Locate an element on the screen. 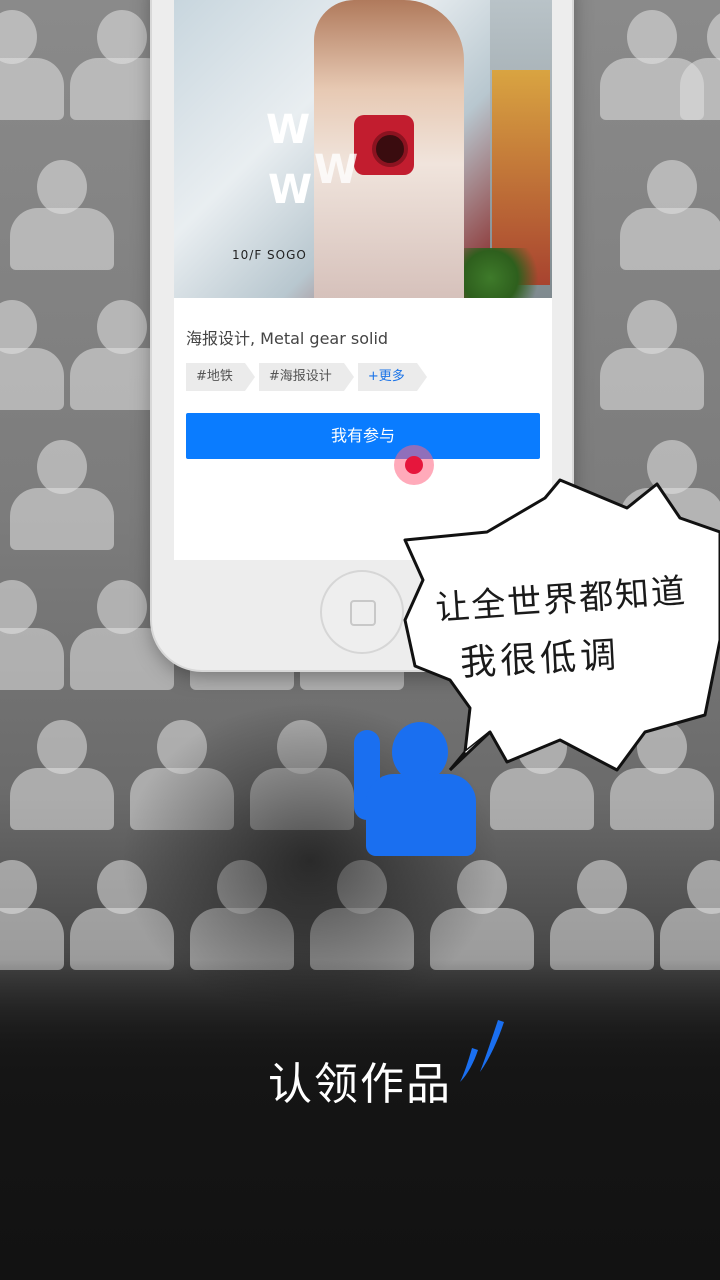  tag-more: +更多 is located at coordinates (392, 377).